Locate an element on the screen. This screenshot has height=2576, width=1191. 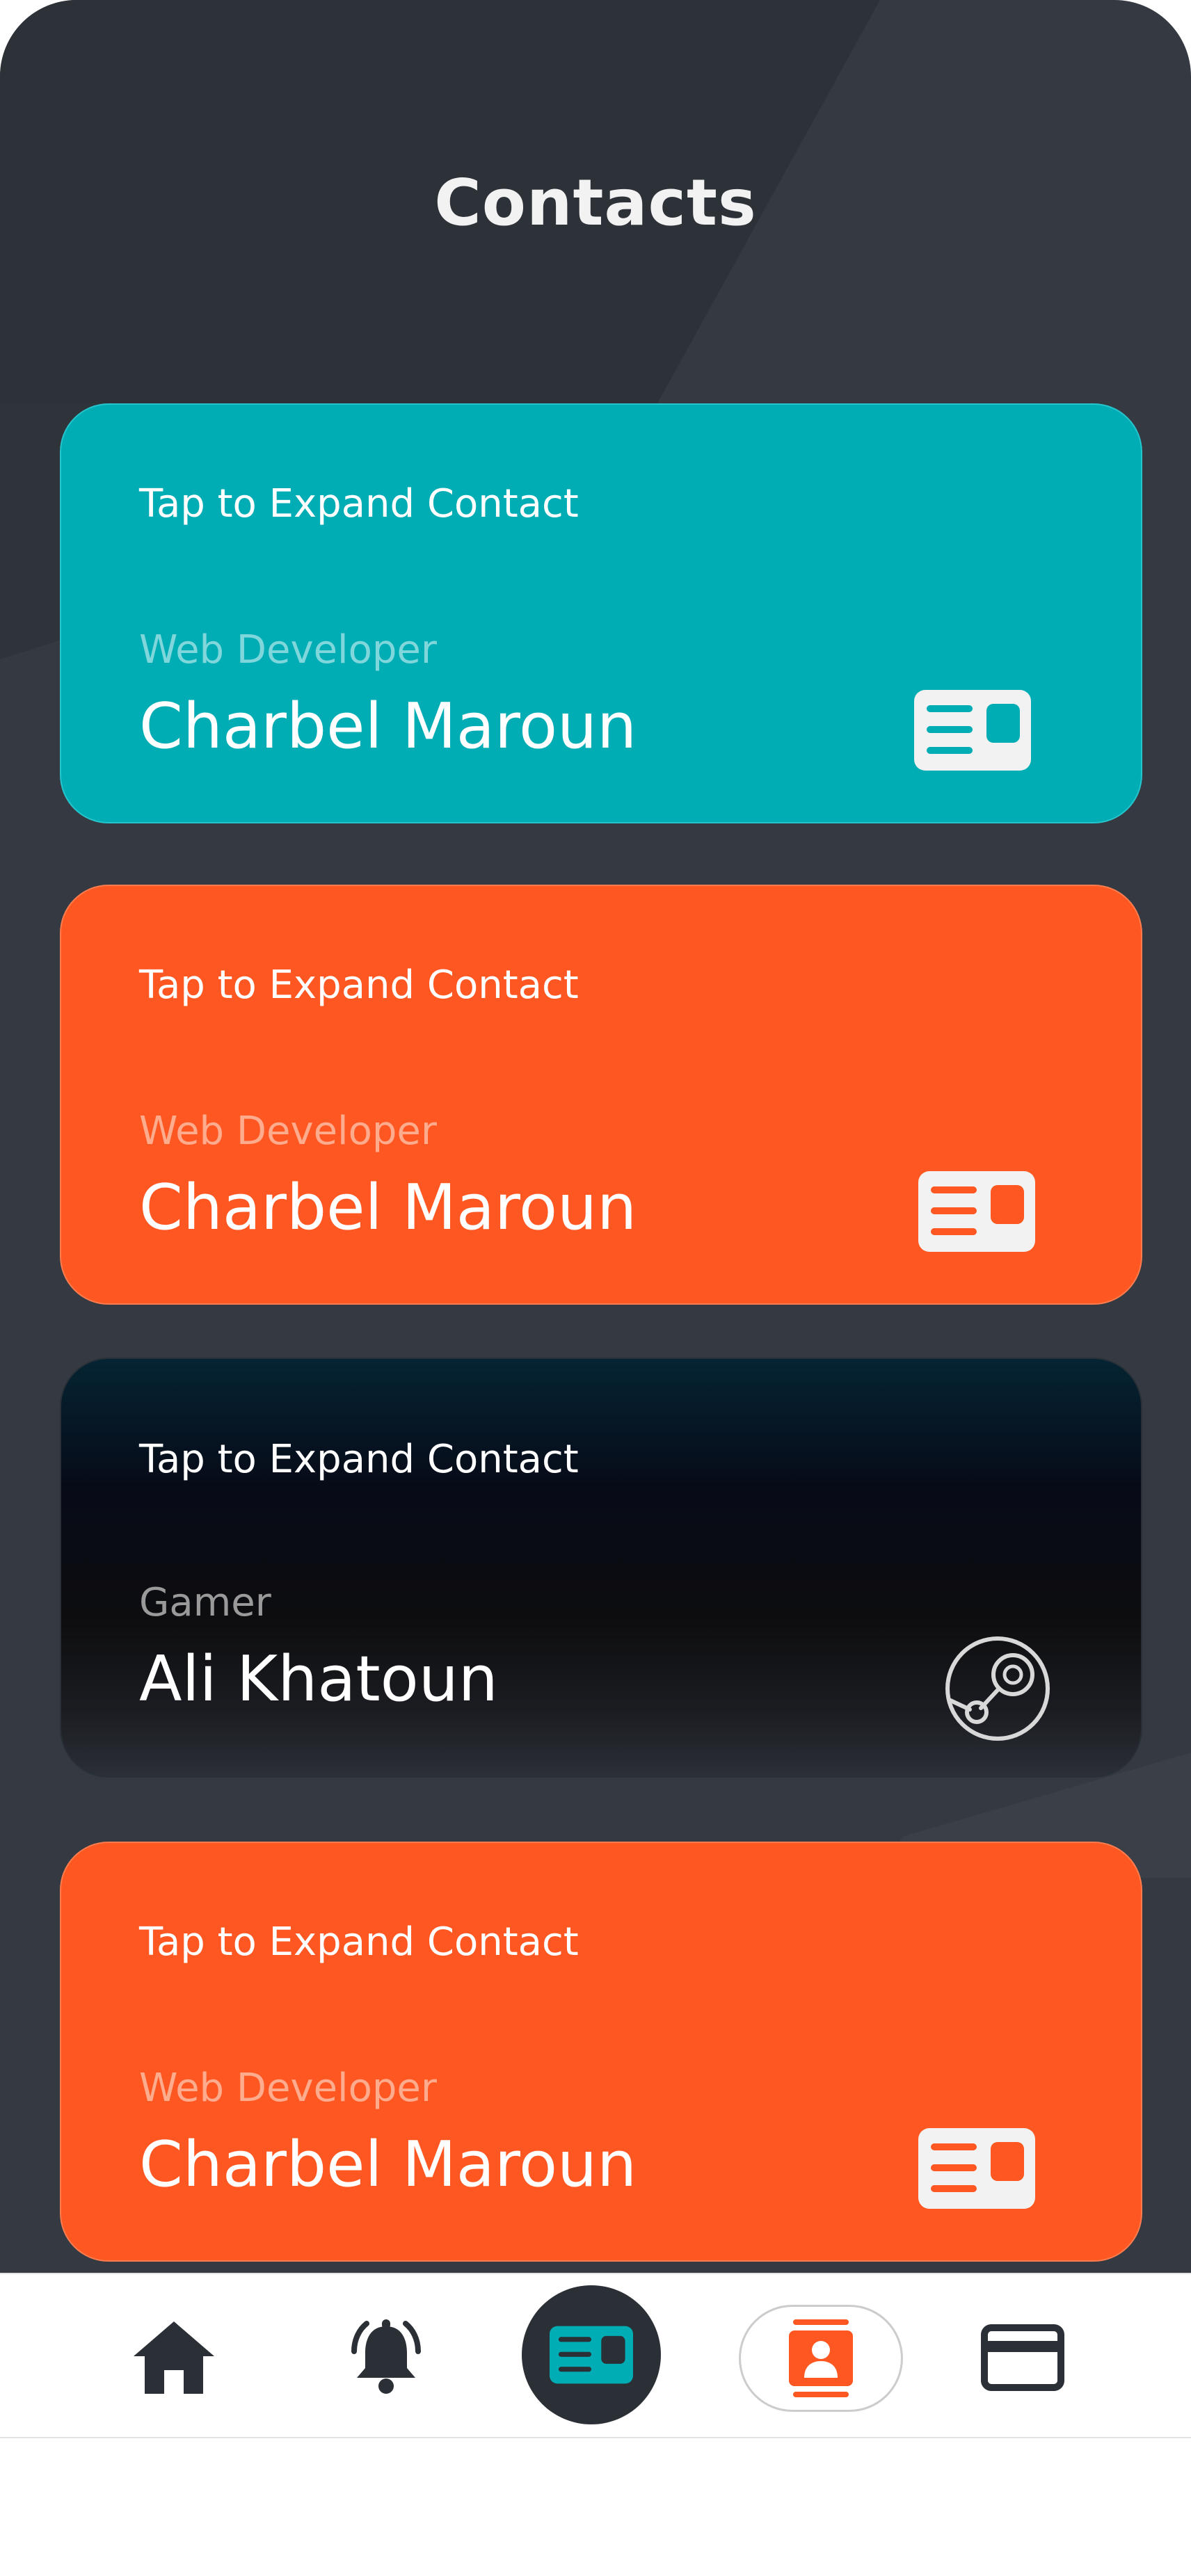
bottom-nav is located at coordinates (595, 2356).